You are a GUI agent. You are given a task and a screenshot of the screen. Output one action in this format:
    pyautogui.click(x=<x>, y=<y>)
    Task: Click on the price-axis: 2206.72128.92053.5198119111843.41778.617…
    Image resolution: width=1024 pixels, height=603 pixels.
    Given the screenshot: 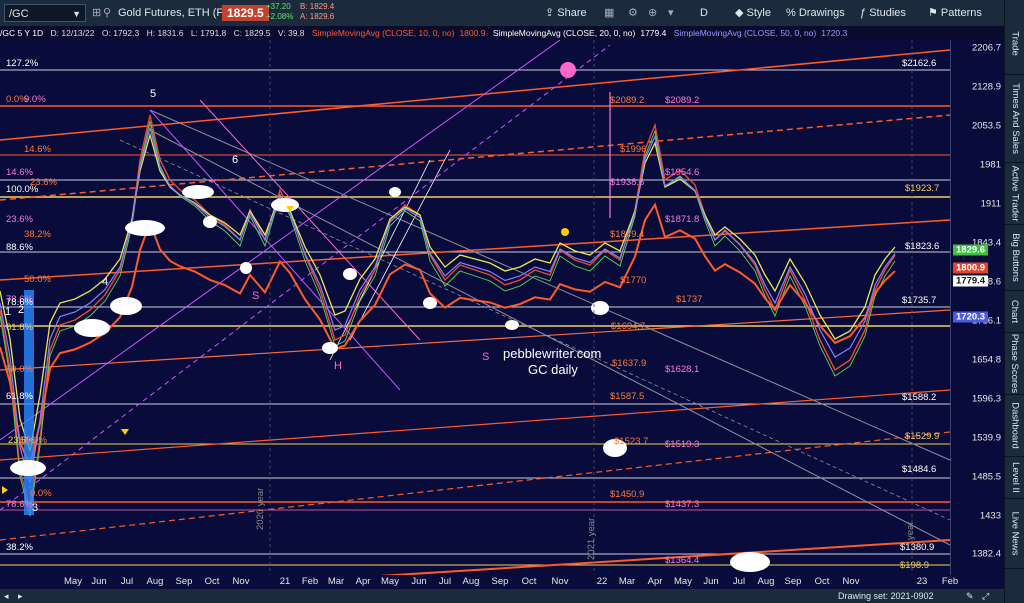 What is the action you would take?
    pyautogui.click(x=977, y=307)
    